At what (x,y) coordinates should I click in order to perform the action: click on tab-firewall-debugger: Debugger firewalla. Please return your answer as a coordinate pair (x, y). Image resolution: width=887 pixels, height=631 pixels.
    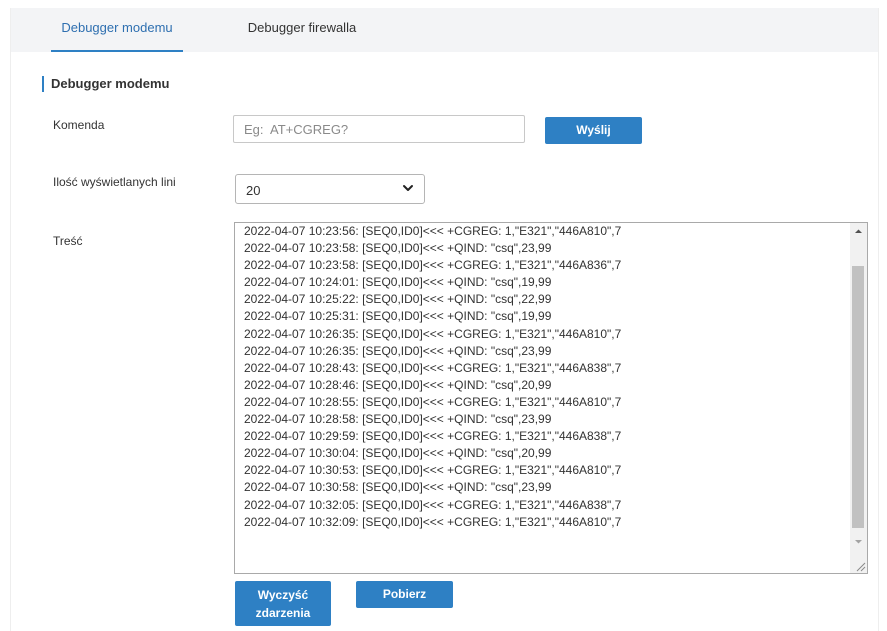
    Looking at the image, I should click on (302, 30).